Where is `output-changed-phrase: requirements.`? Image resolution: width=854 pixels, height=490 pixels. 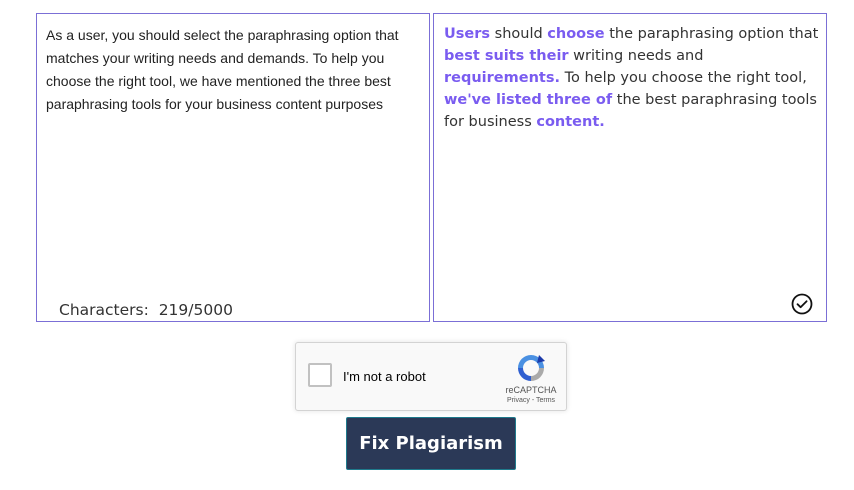
output-changed-phrase: requirements. is located at coordinates (502, 78).